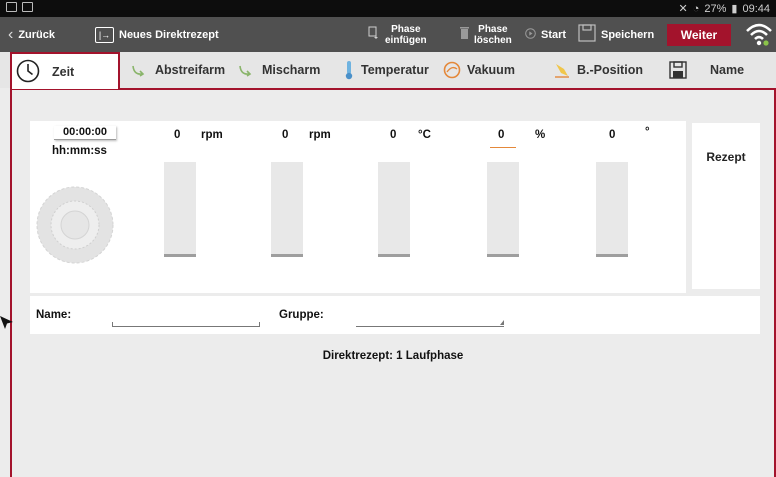 The image size is (776, 477). I want to click on tab-mischarm: Mischarm, so click(279, 70).